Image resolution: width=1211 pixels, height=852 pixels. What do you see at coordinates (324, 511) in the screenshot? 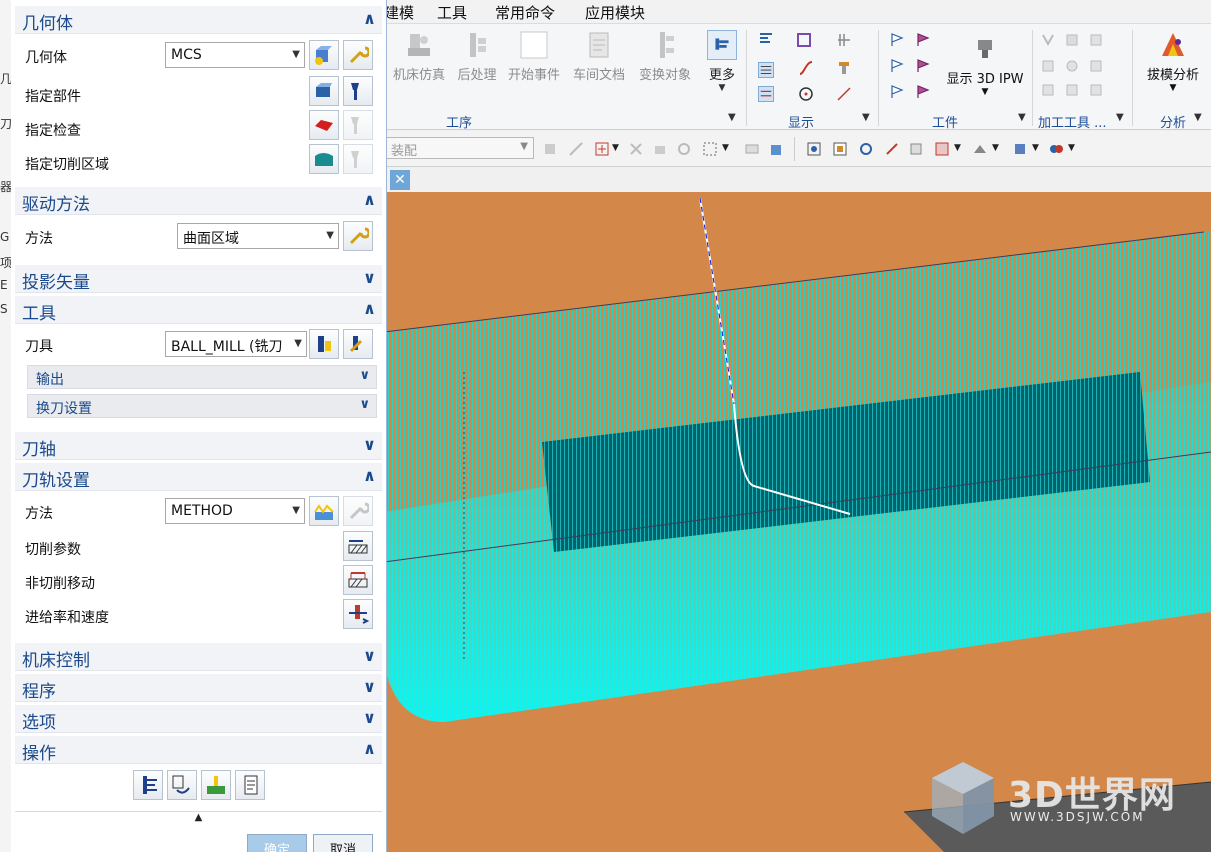
I see `new-method-button` at bounding box center [324, 511].